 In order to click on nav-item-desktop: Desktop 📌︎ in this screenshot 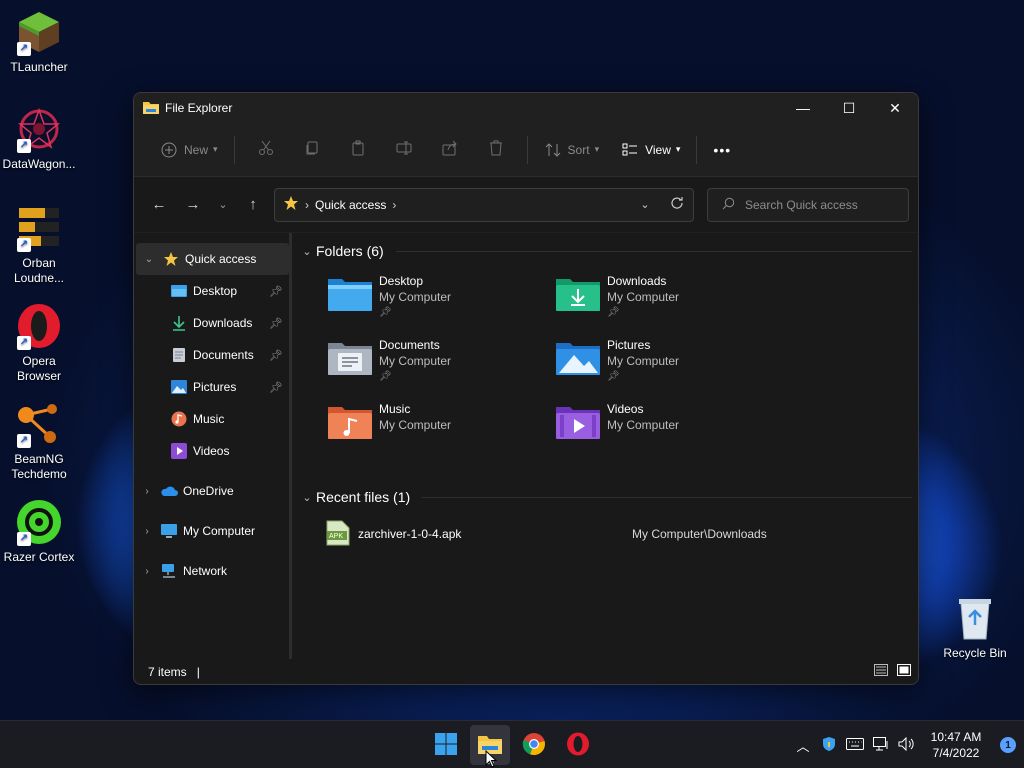, I will do `click(212, 291)`.